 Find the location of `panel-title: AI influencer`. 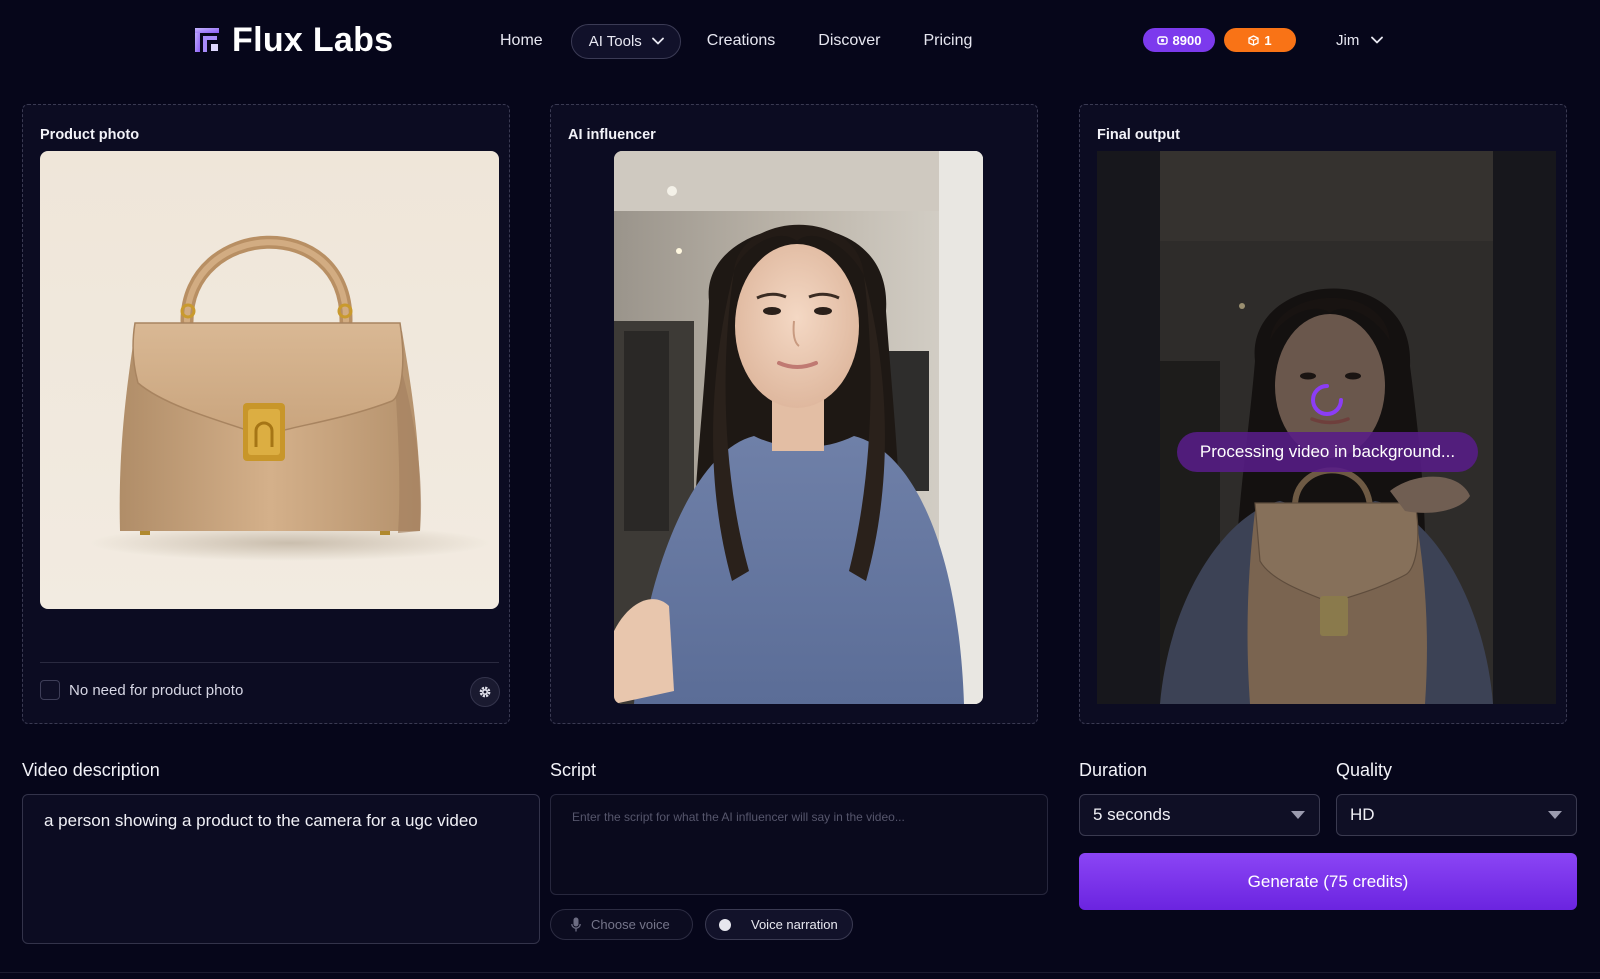

panel-title: AI influencer is located at coordinates (612, 135).